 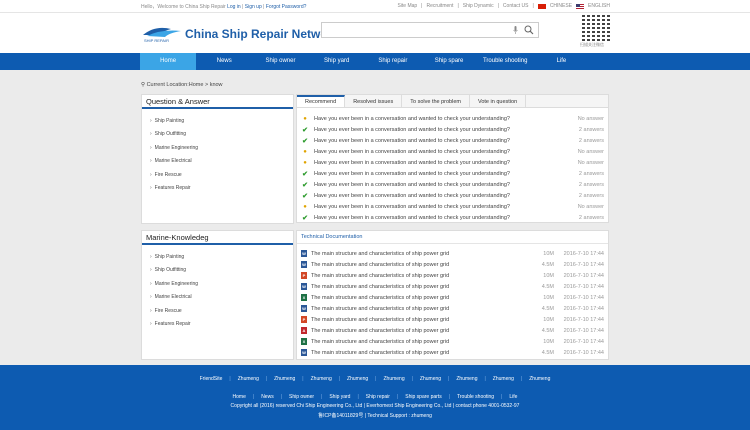 I want to click on footer-nav-link: Home, so click(x=239, y=397).